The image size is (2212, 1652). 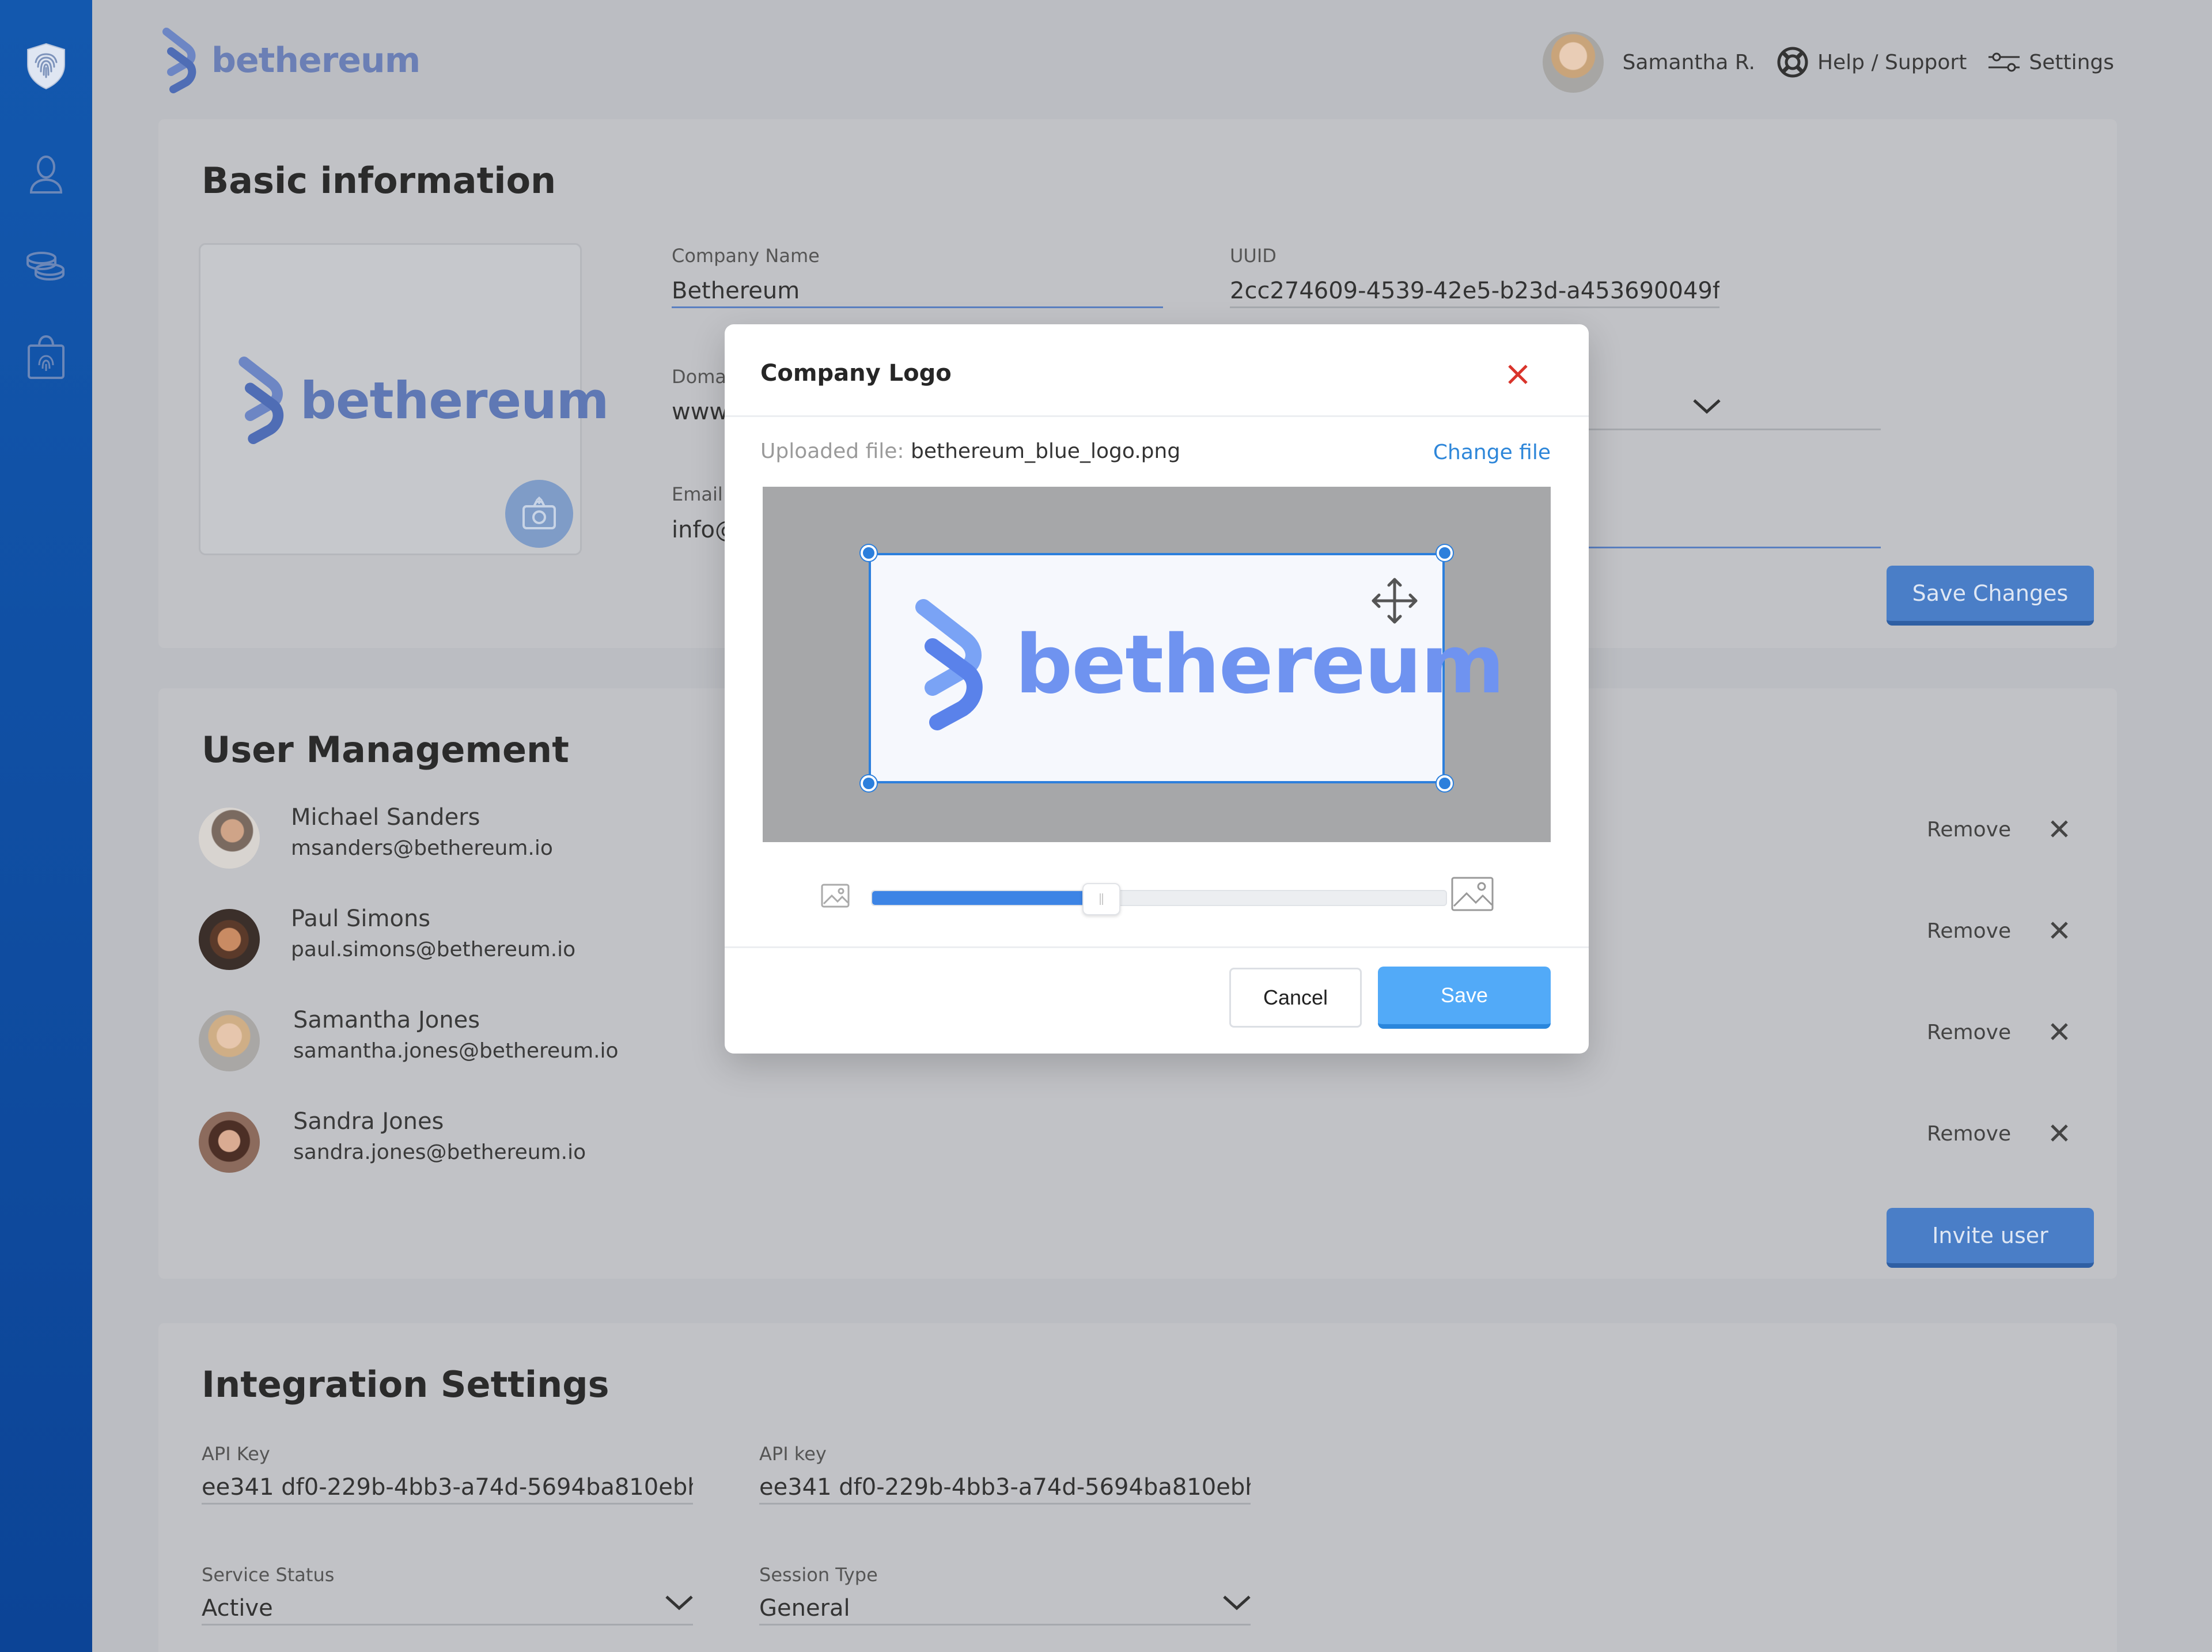 I want to click on bethereum-mark-icon, so click(x=949, y=664).